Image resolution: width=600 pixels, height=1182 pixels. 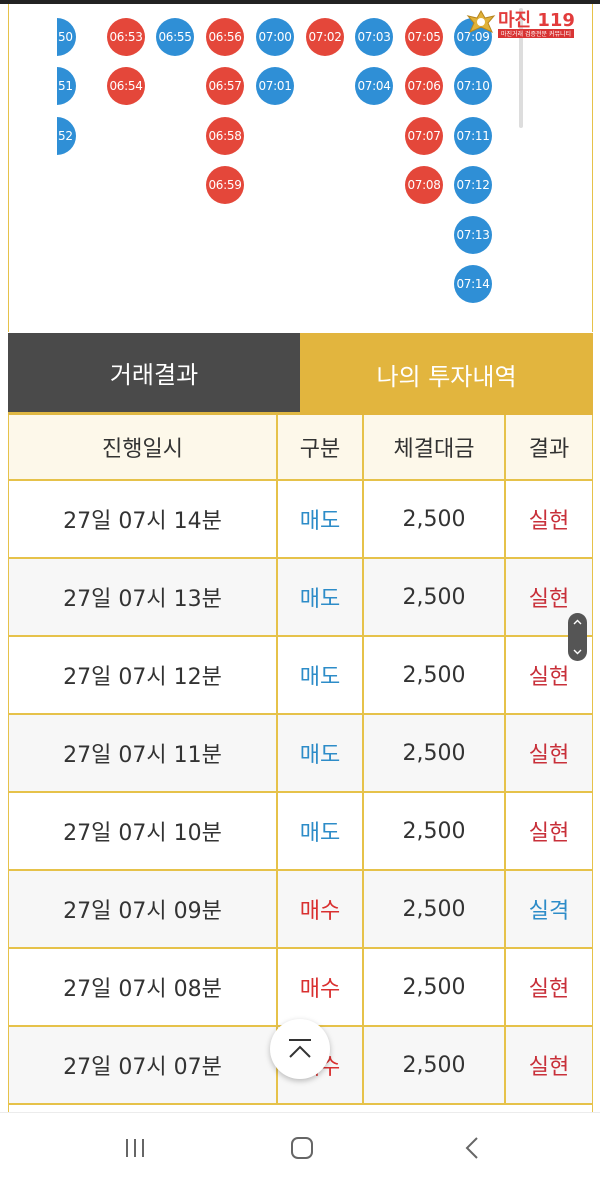 What do you see at coordinates (143, 597) in the screenshot?
I see `cell-datetime: 27일 07시 13분` at bounding box center [143, 597].